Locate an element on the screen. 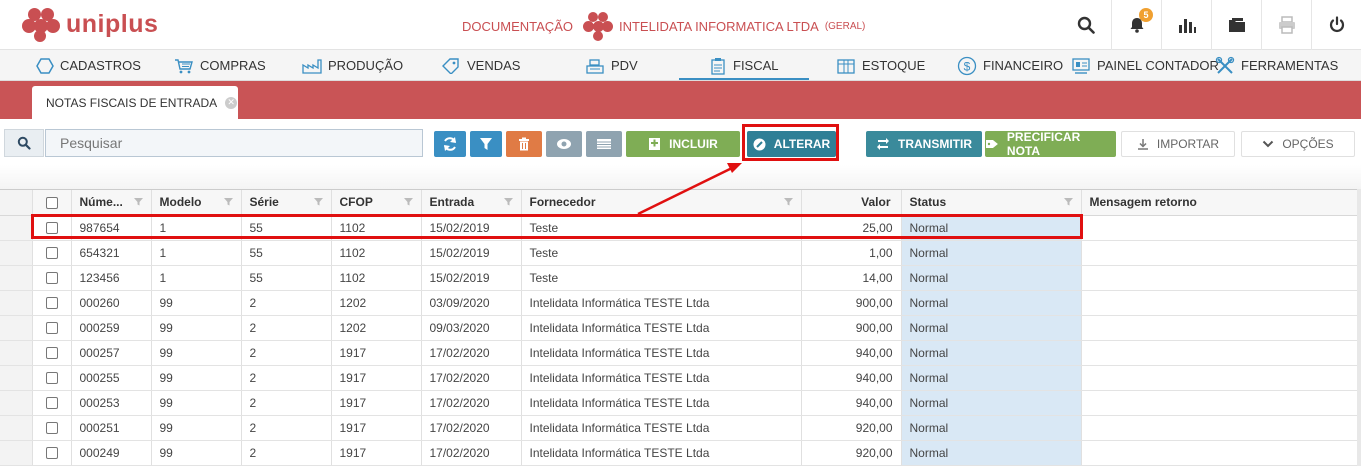 This screenshot has width=1361, height=466. uniplus-logo: uniplus is located at coordinates (90, 24).